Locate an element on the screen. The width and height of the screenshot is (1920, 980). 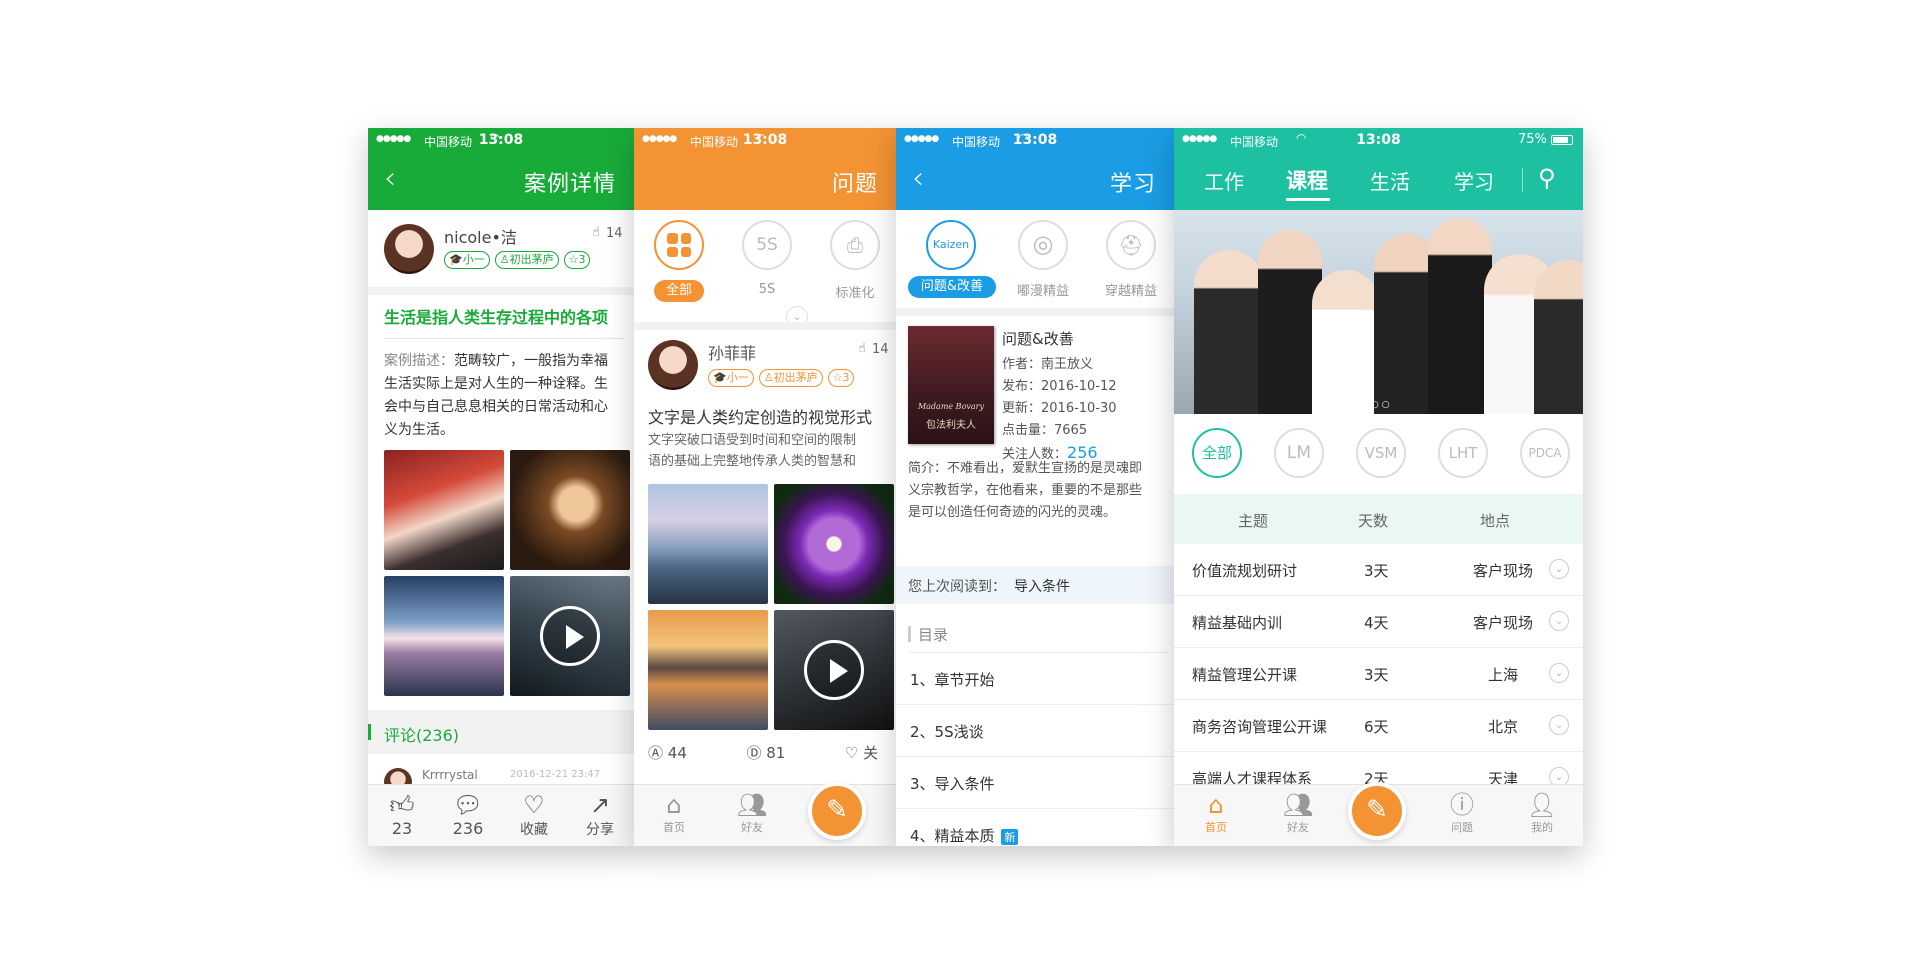
tab-mine: 👤︎ 我的 is located at coordinates (1542, 813).